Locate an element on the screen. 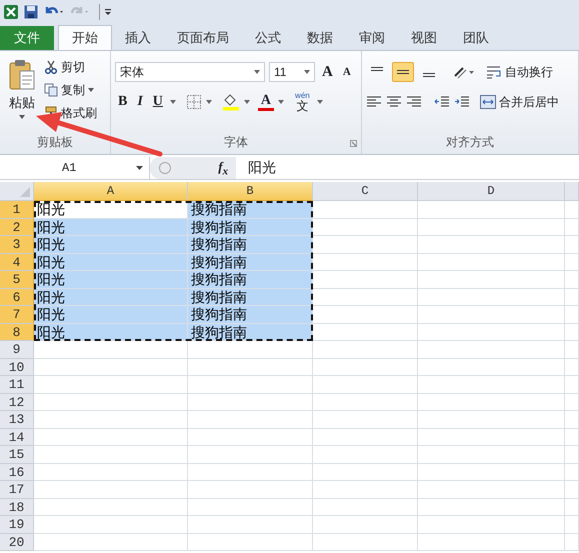  dialog-launcher-icon is located at coordinates (353, 143).